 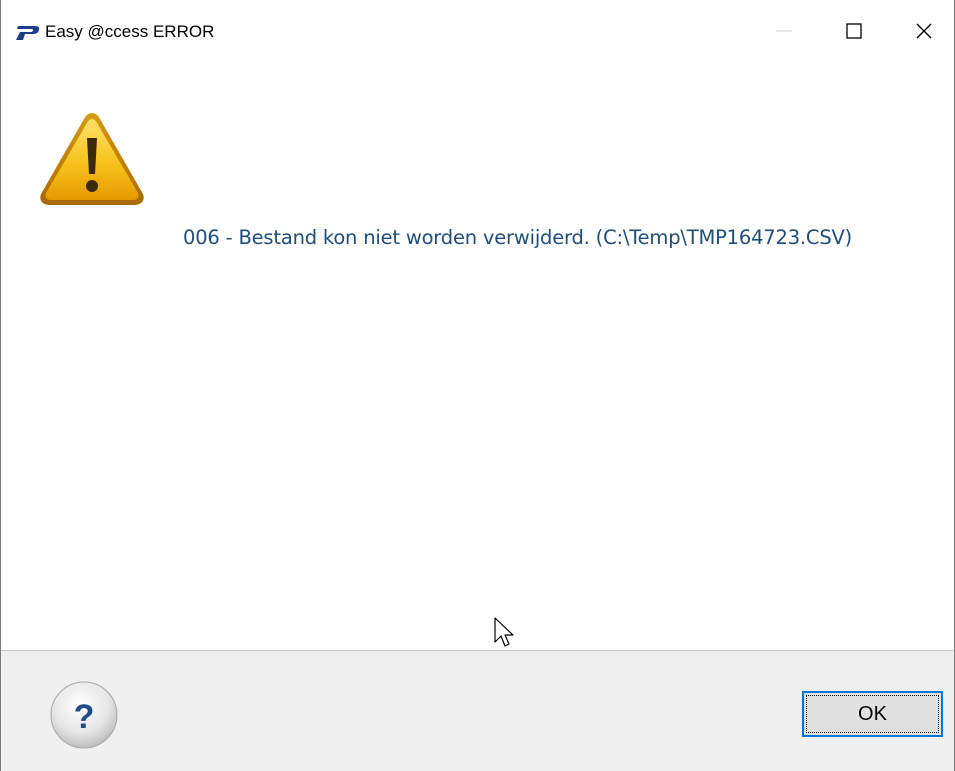 I want to click on close-icon, so click(x=924, y=31).